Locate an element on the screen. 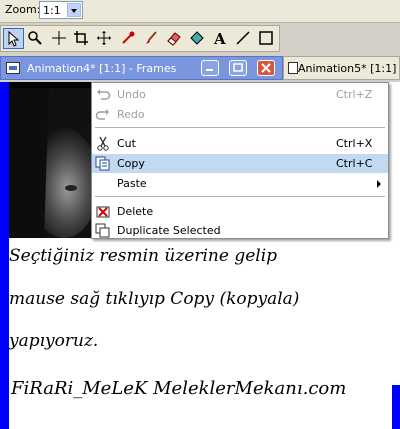 The image size is (400, 429). caption-line-1: Seçtiğiniz resmin üzerine gelip is located at coordinates (143, 256).